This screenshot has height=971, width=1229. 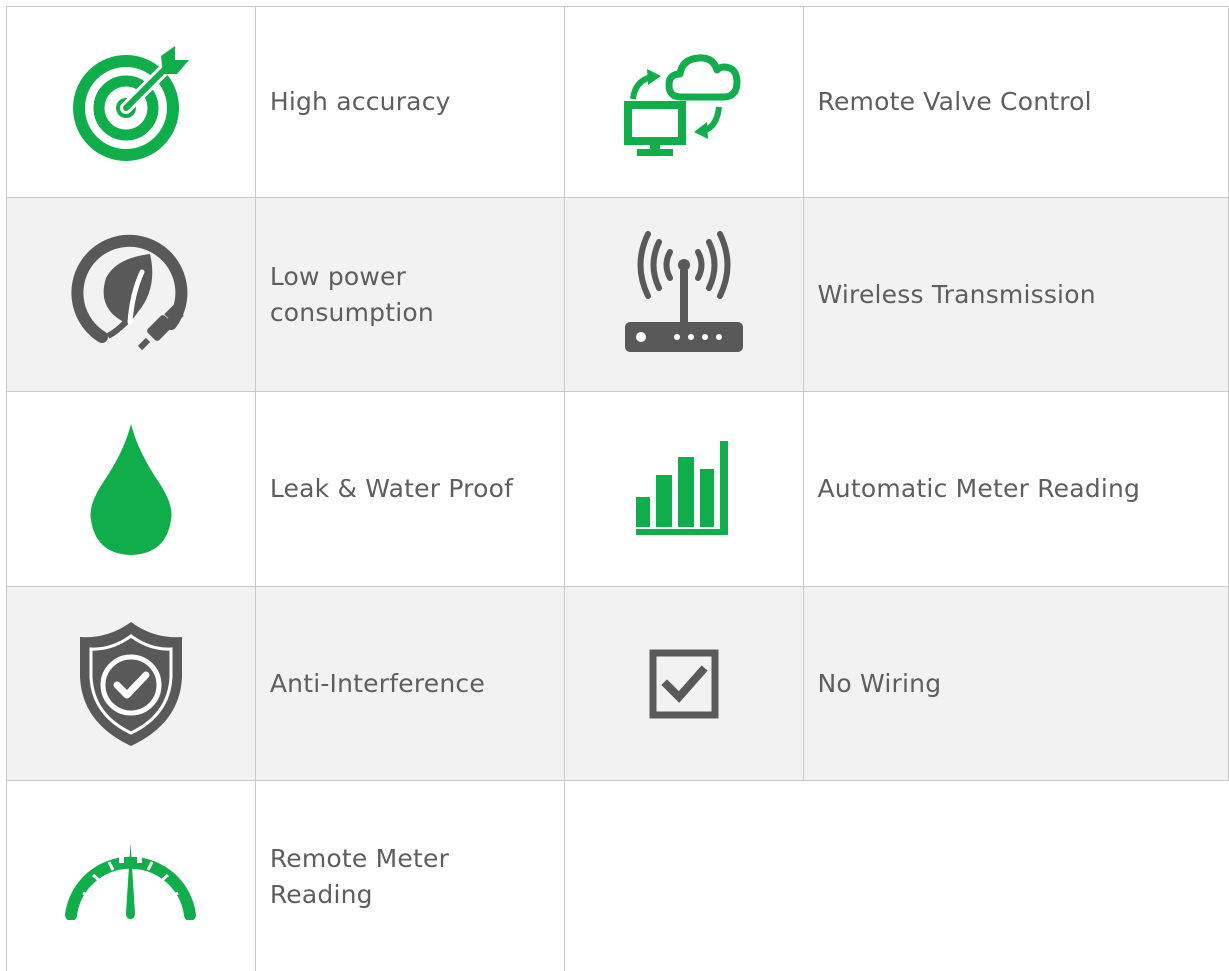 I want to click on bar-chart-icon, so click(x=684, y=489).